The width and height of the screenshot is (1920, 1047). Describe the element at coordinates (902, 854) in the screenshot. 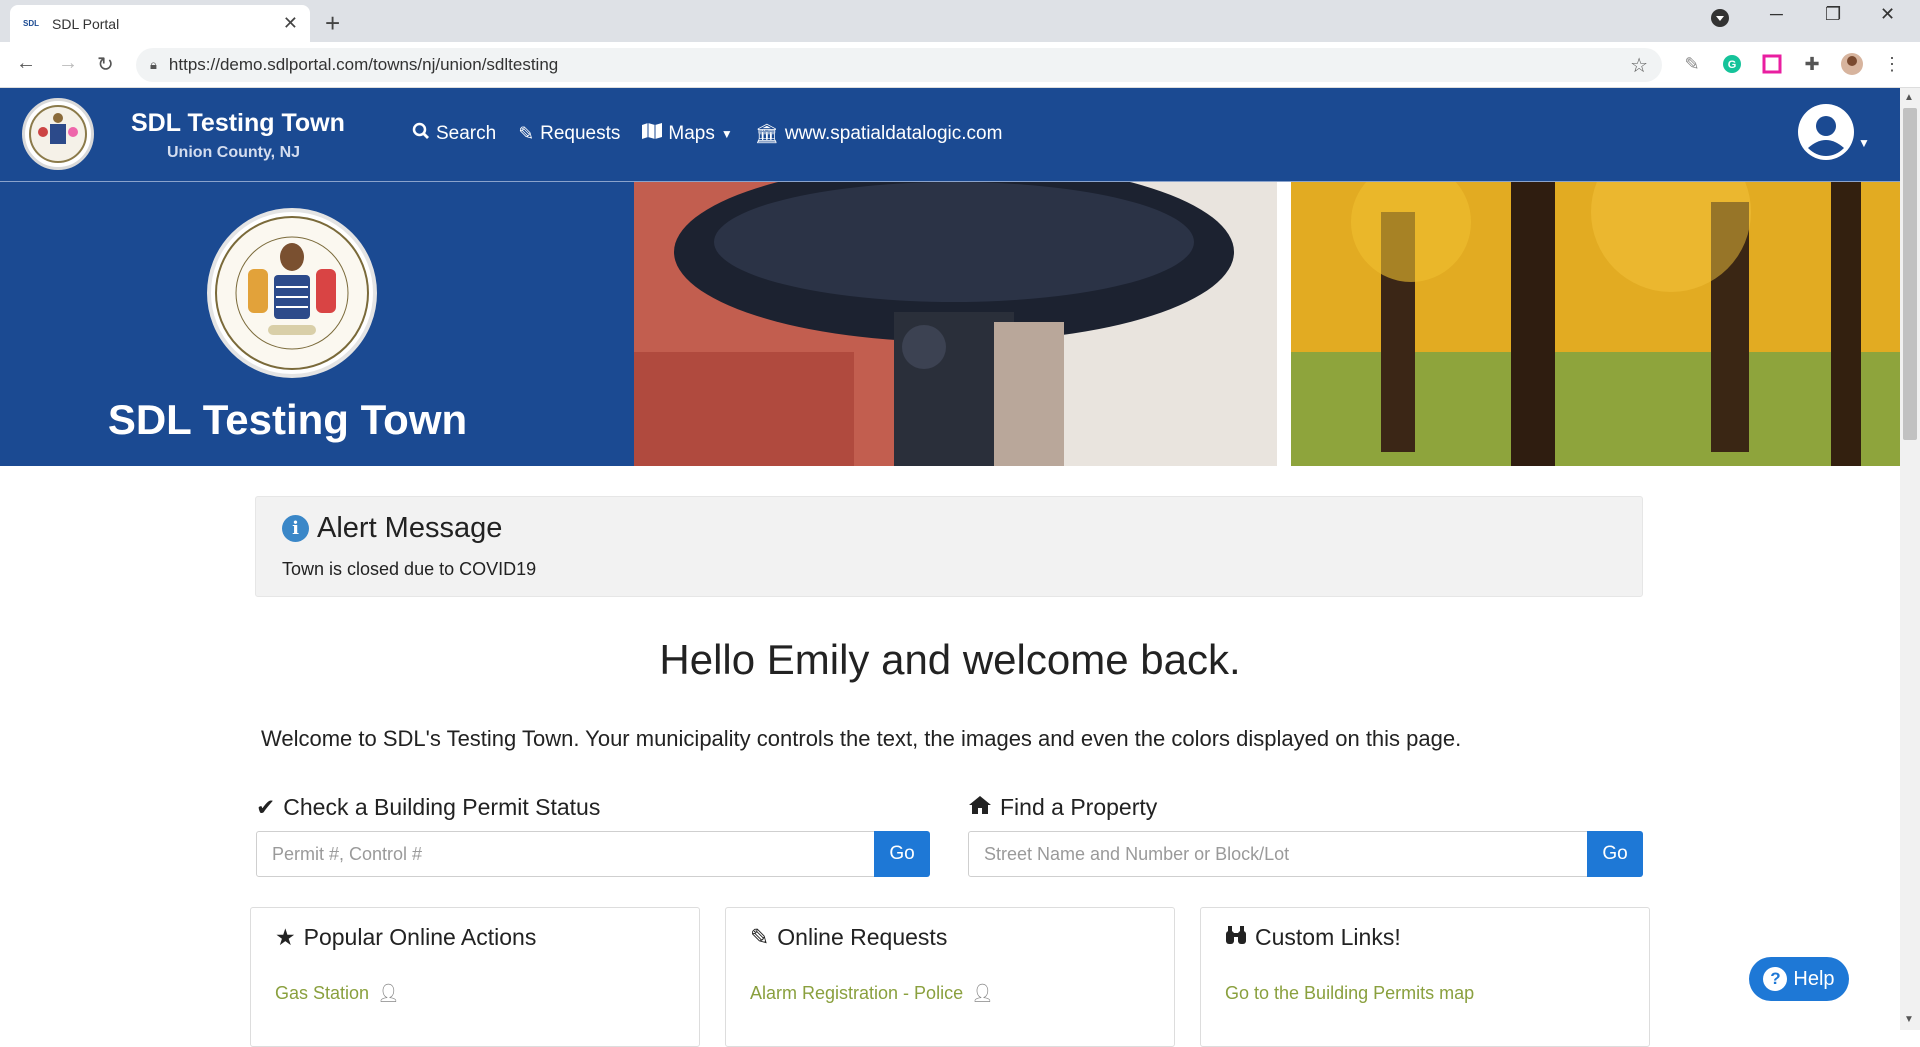

I see `permit-go-button: Go` at that location.